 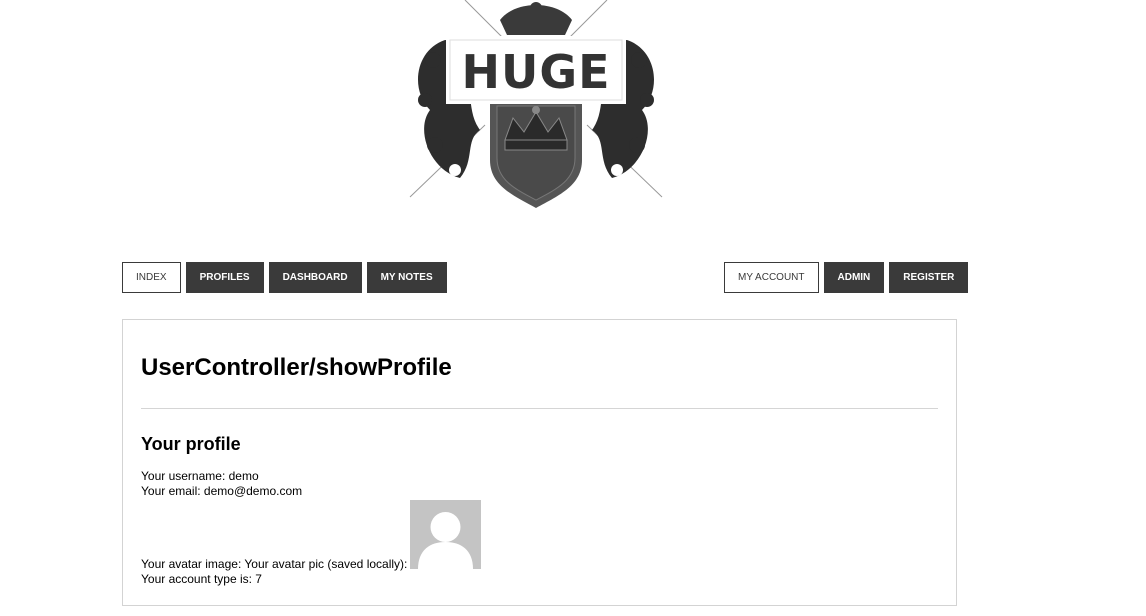 What do you see at coordinates (771, 277) in the screenshot?
I see `nav-item-my-account: MY ACCOUNT` at bounding box center [771, 277].